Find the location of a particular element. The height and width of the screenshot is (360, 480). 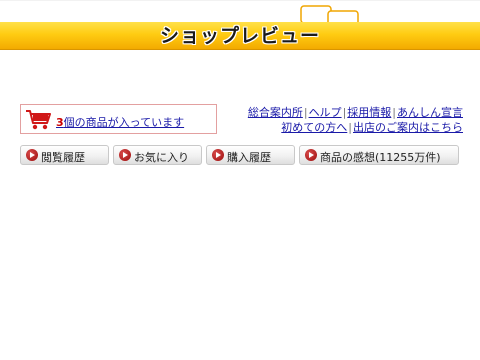

nav-row-2: 初めての方へ|出店のご案内はこちら is located at coordinates (372, 127).